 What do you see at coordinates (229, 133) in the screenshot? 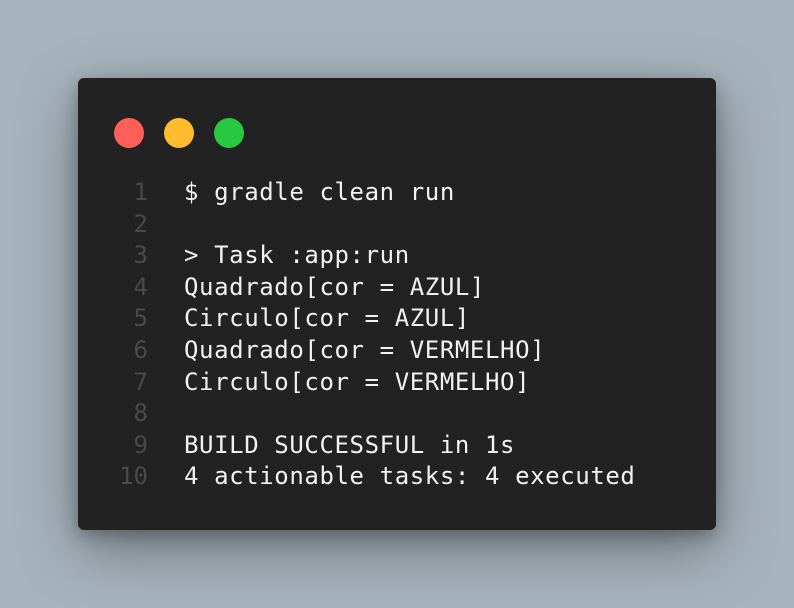
I see `maximize-button` at bounding box center [229, 133].